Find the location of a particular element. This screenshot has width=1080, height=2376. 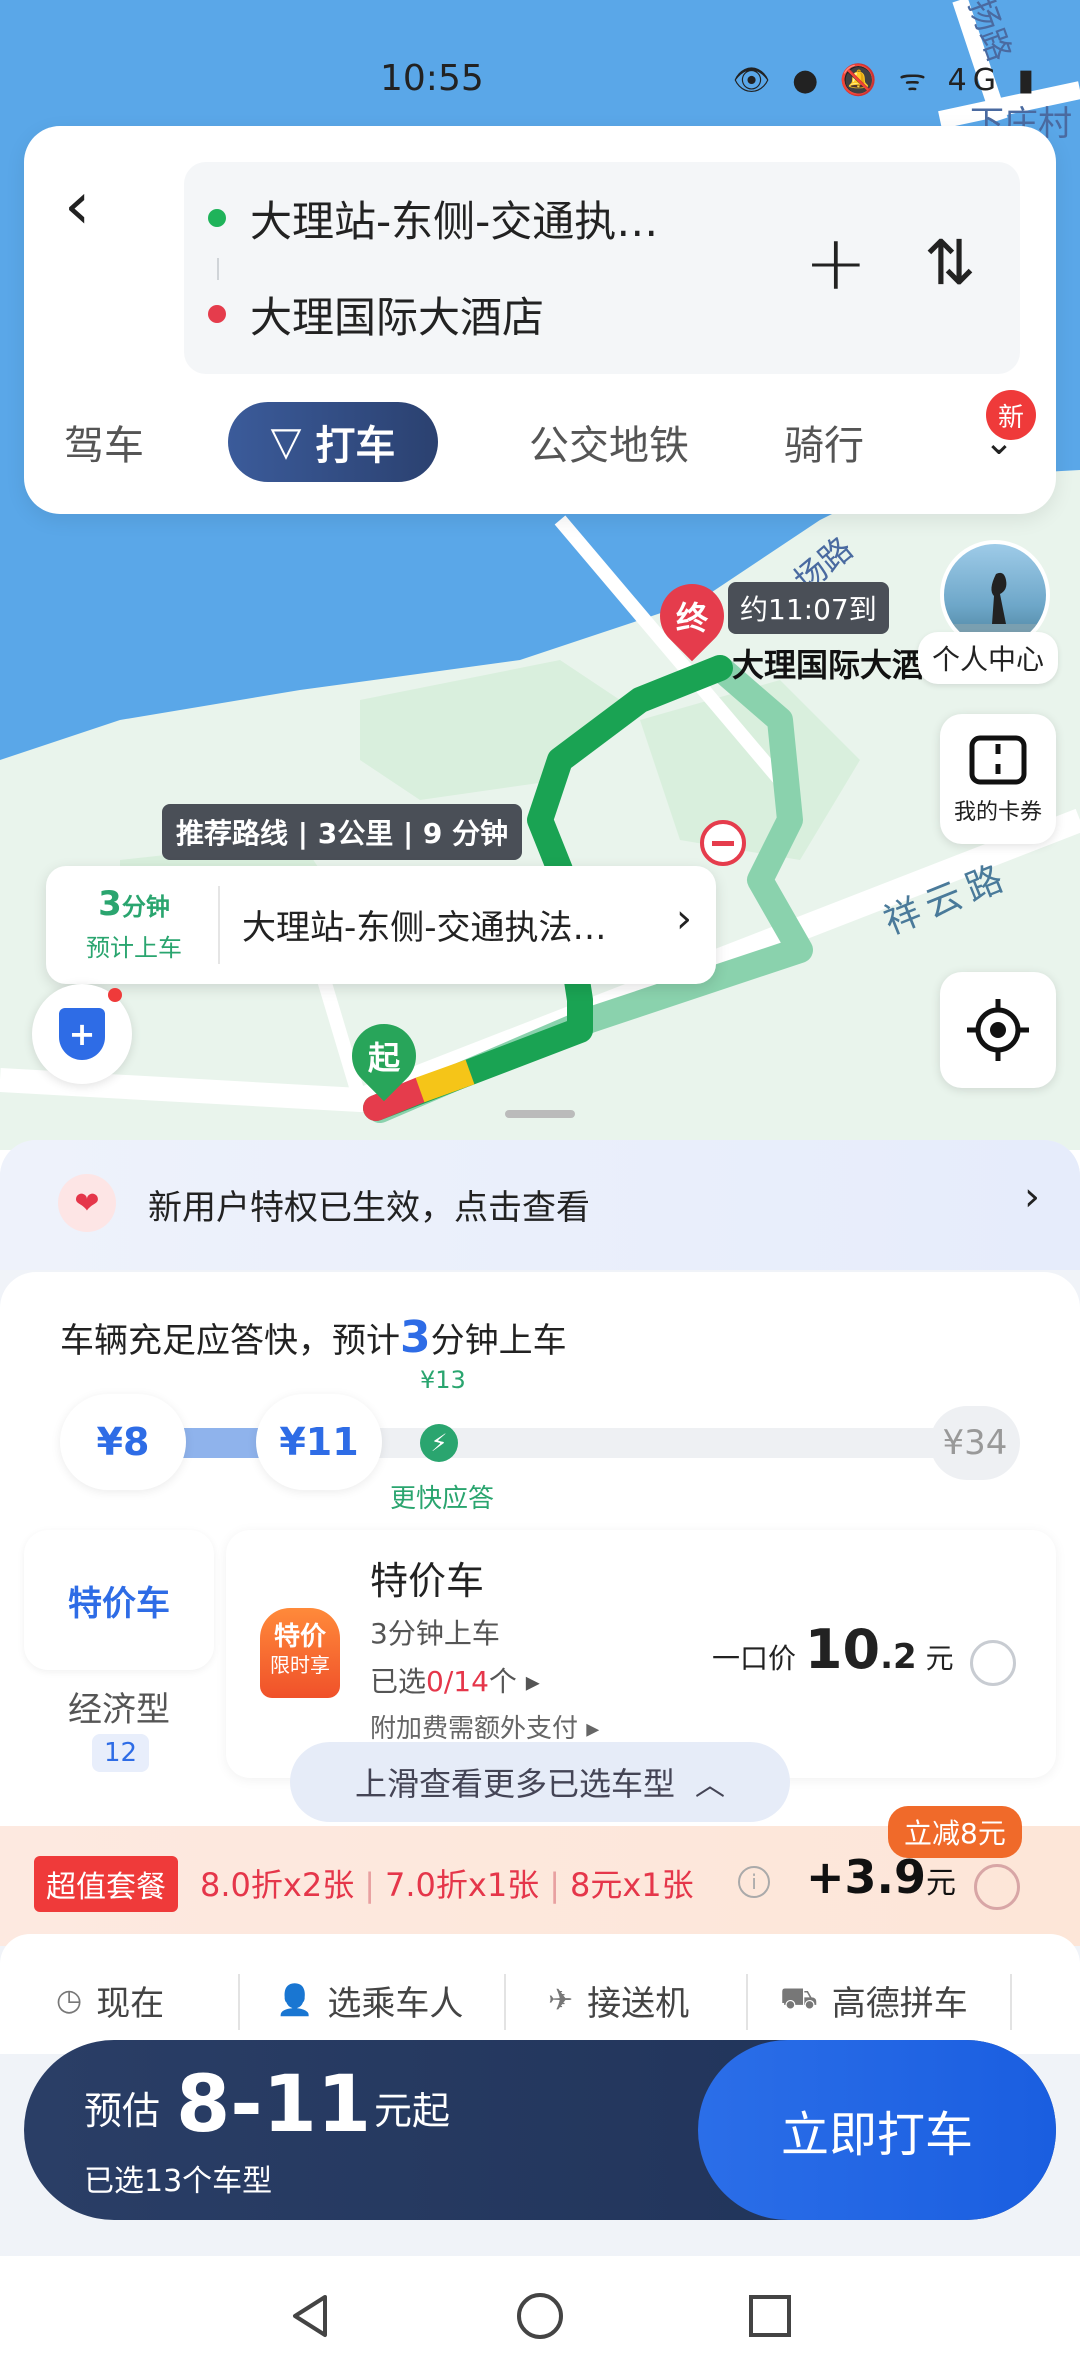

status-time: 10:55 is located at coordinates (432, 78).